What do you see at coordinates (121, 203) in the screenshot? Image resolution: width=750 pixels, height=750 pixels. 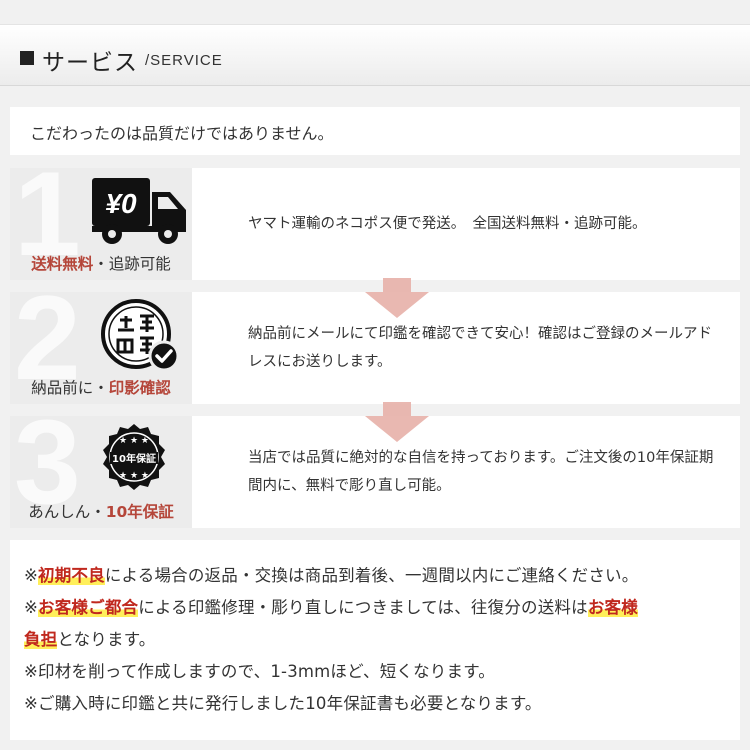 I see `truck-price-label: ¥0` at bounding box center [121, 203].